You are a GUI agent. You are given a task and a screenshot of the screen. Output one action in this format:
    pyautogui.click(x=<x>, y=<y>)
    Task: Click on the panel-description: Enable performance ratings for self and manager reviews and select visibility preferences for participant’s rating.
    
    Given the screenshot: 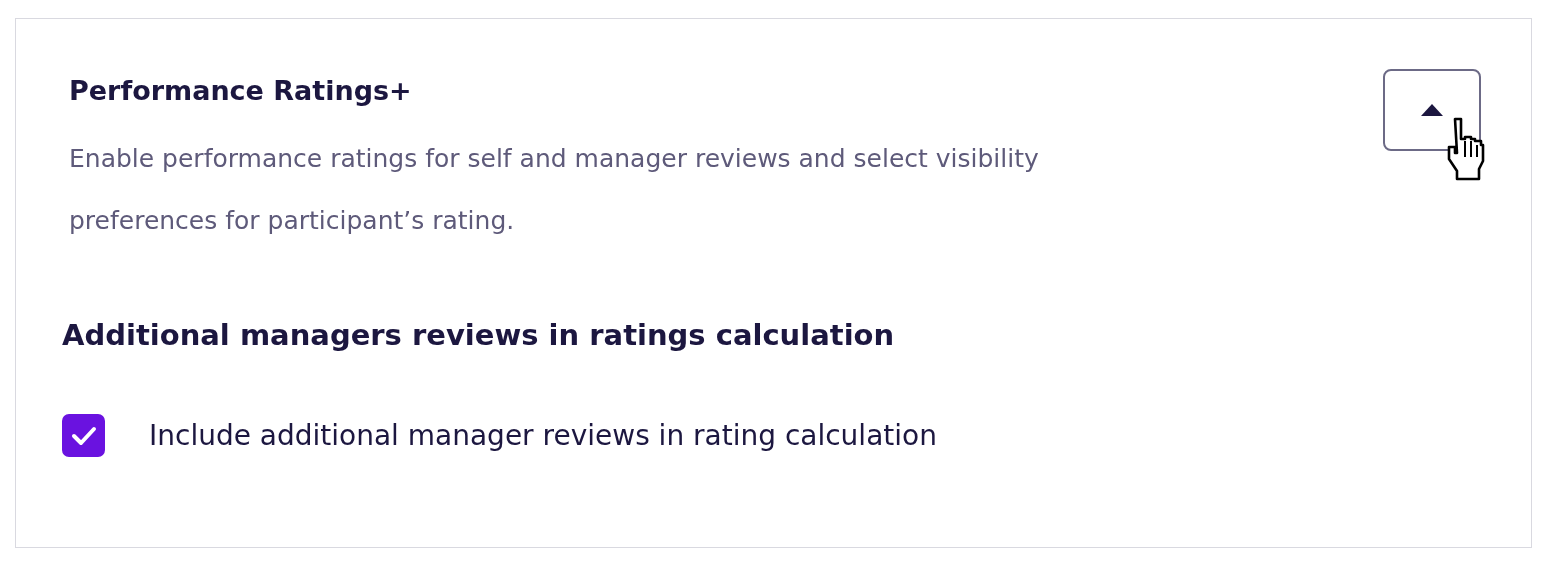 What is the action you would take?
    pyautogui.click(x=554, y=190)
    